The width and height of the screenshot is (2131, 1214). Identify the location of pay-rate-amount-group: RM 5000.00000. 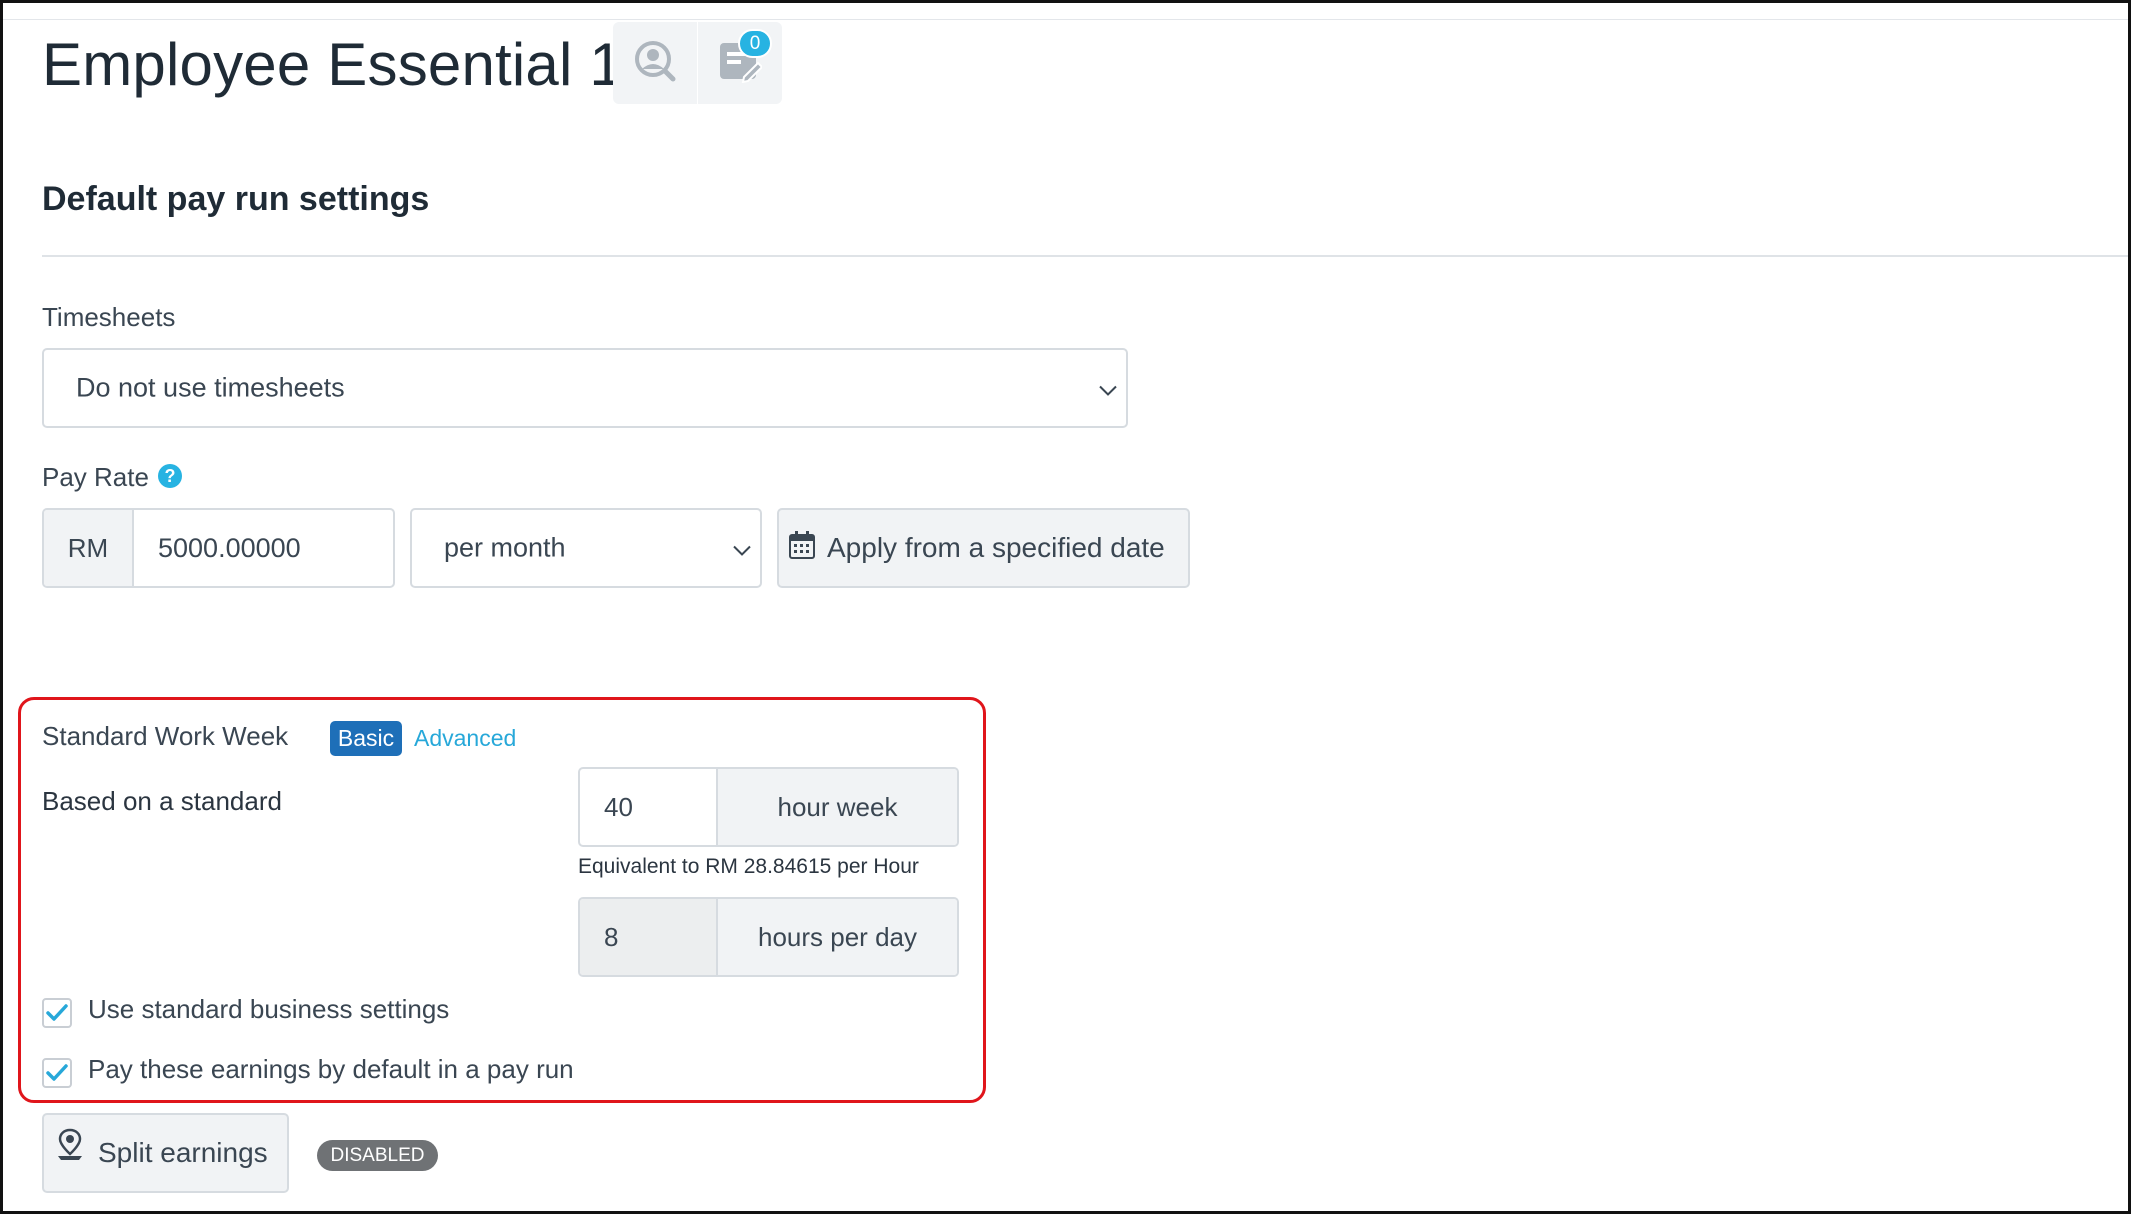
(218, 548).